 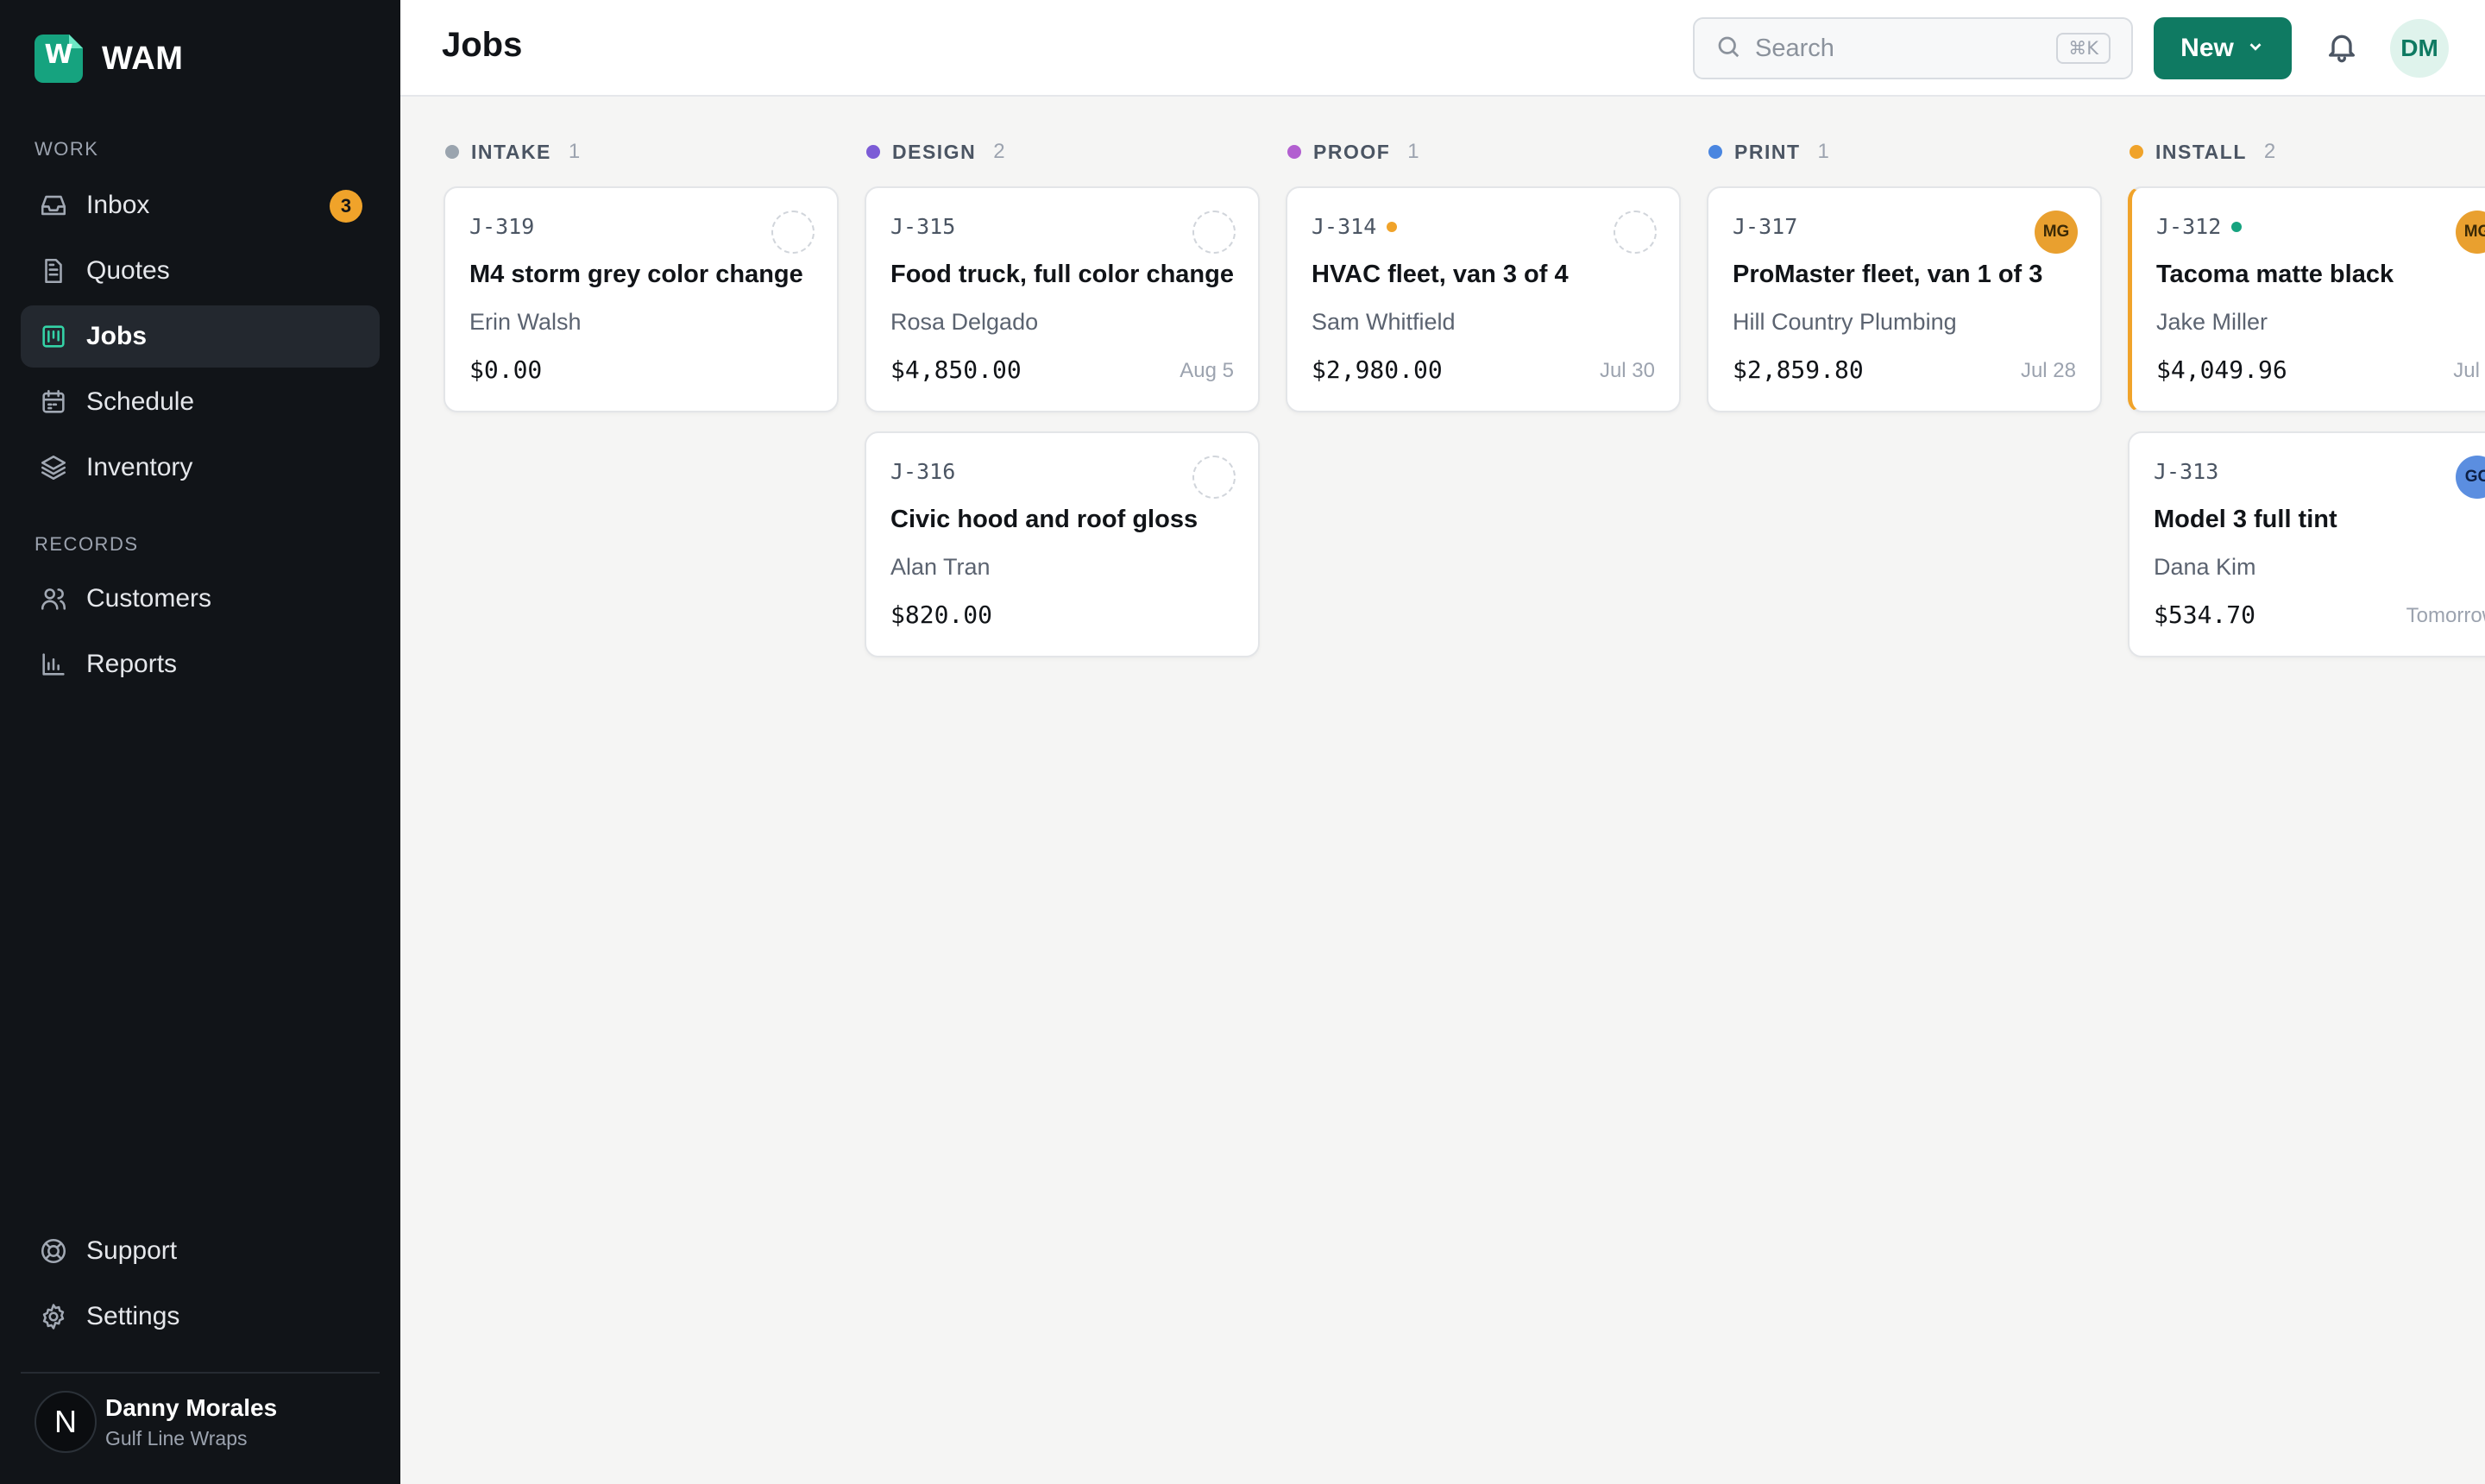 What do you see at coordinates (118, 205) in the screenshot?
I see `sidebar-item-label: Inbox` at bounding box center [118, 205].